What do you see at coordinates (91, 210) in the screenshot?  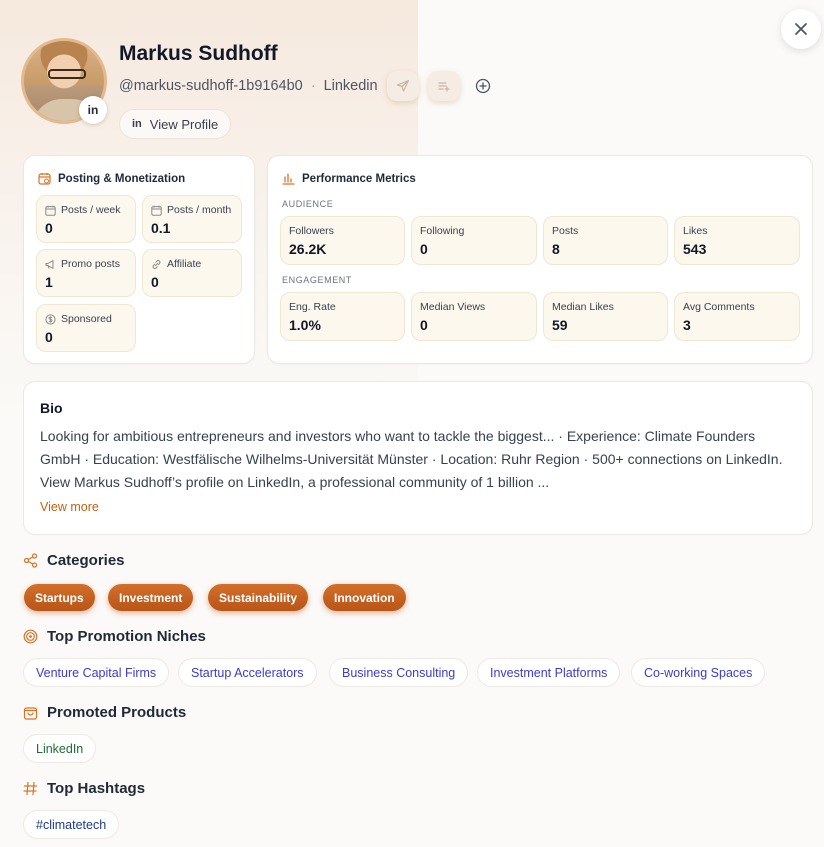 I see `metric-label-text: Posts / week` at bounding box center [91, 210].